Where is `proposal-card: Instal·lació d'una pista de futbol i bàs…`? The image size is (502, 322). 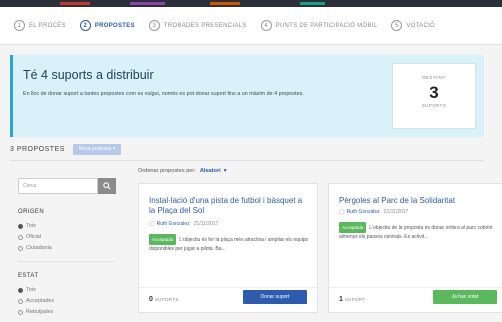 proposal-card: Instal·lació d'una pista de futbol i bàs… is located at coordinates (228, 248).